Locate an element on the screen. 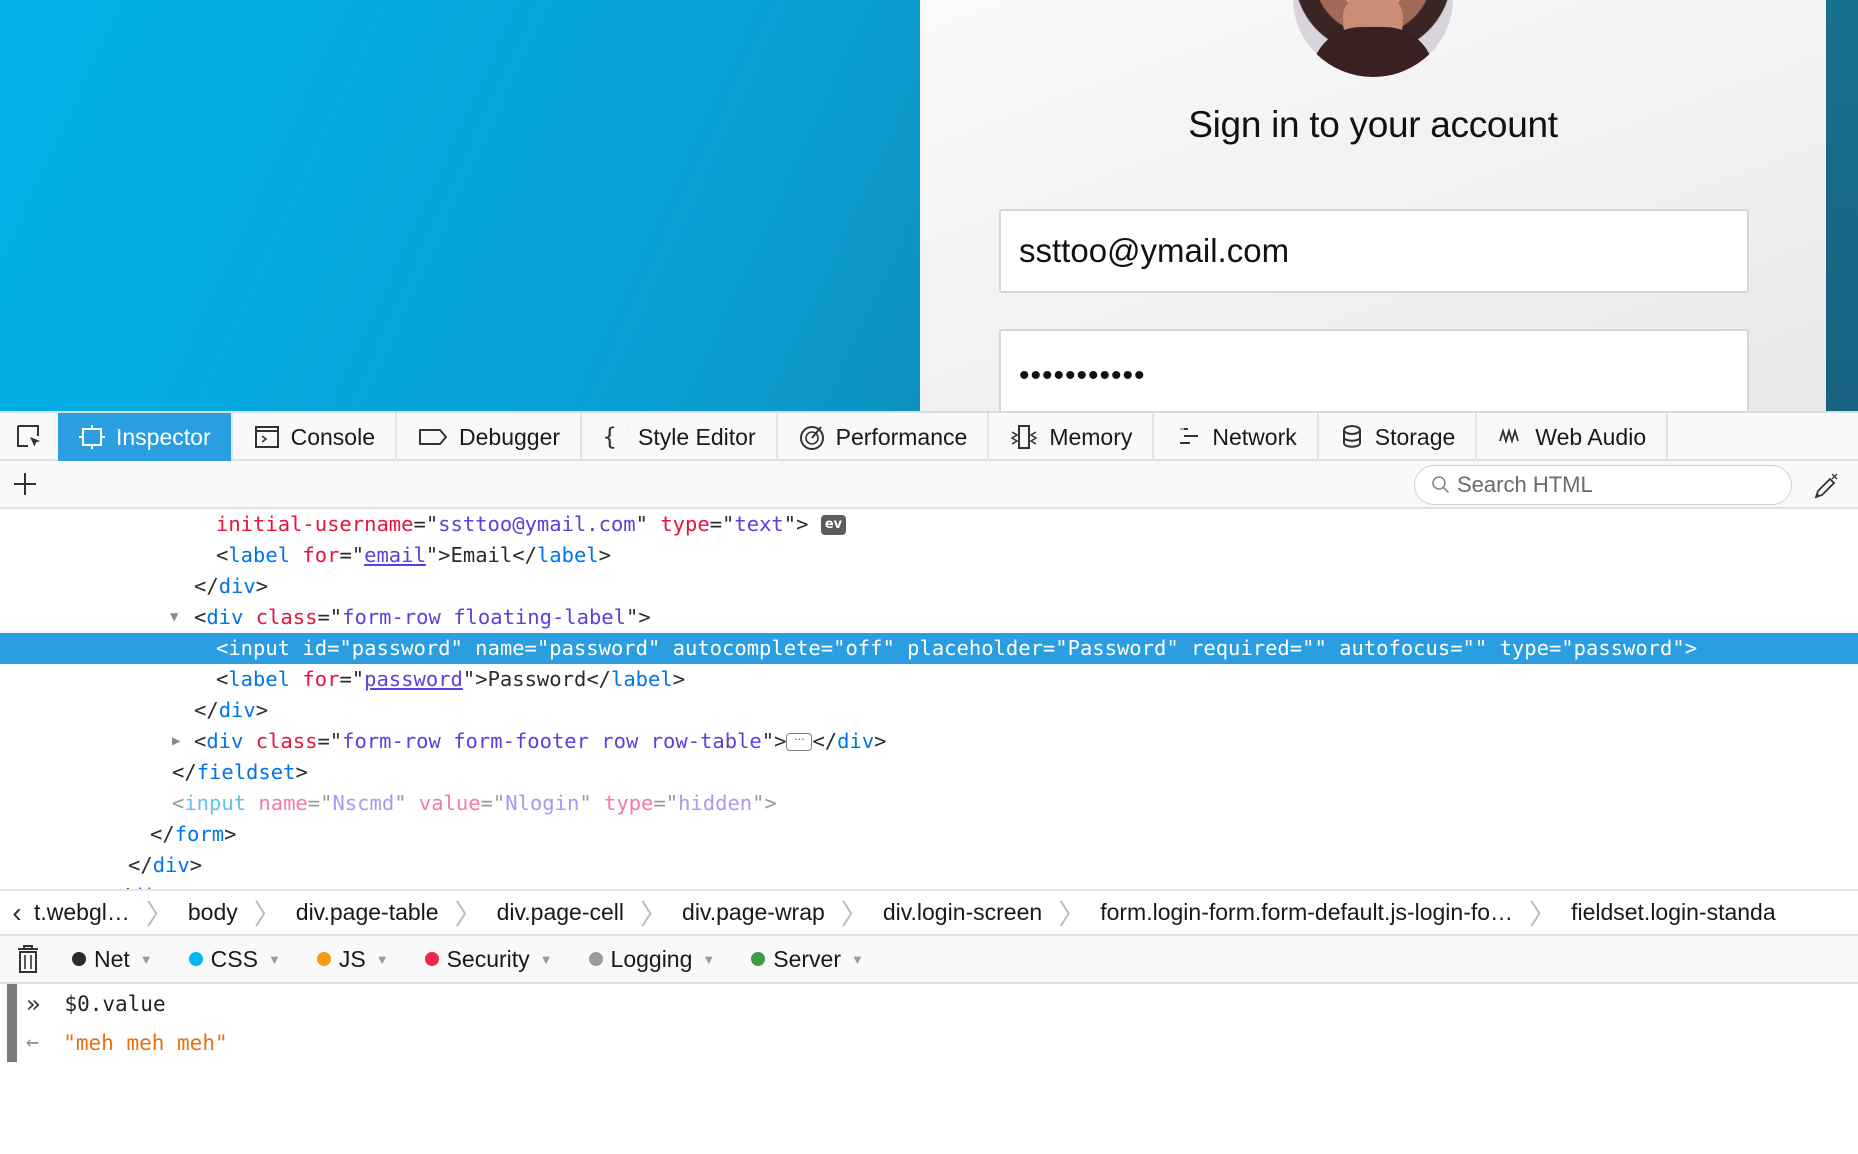 The height and width of the screenshot is (1154, 1858). markup-row: </form> is located at coordinates (929, 834).